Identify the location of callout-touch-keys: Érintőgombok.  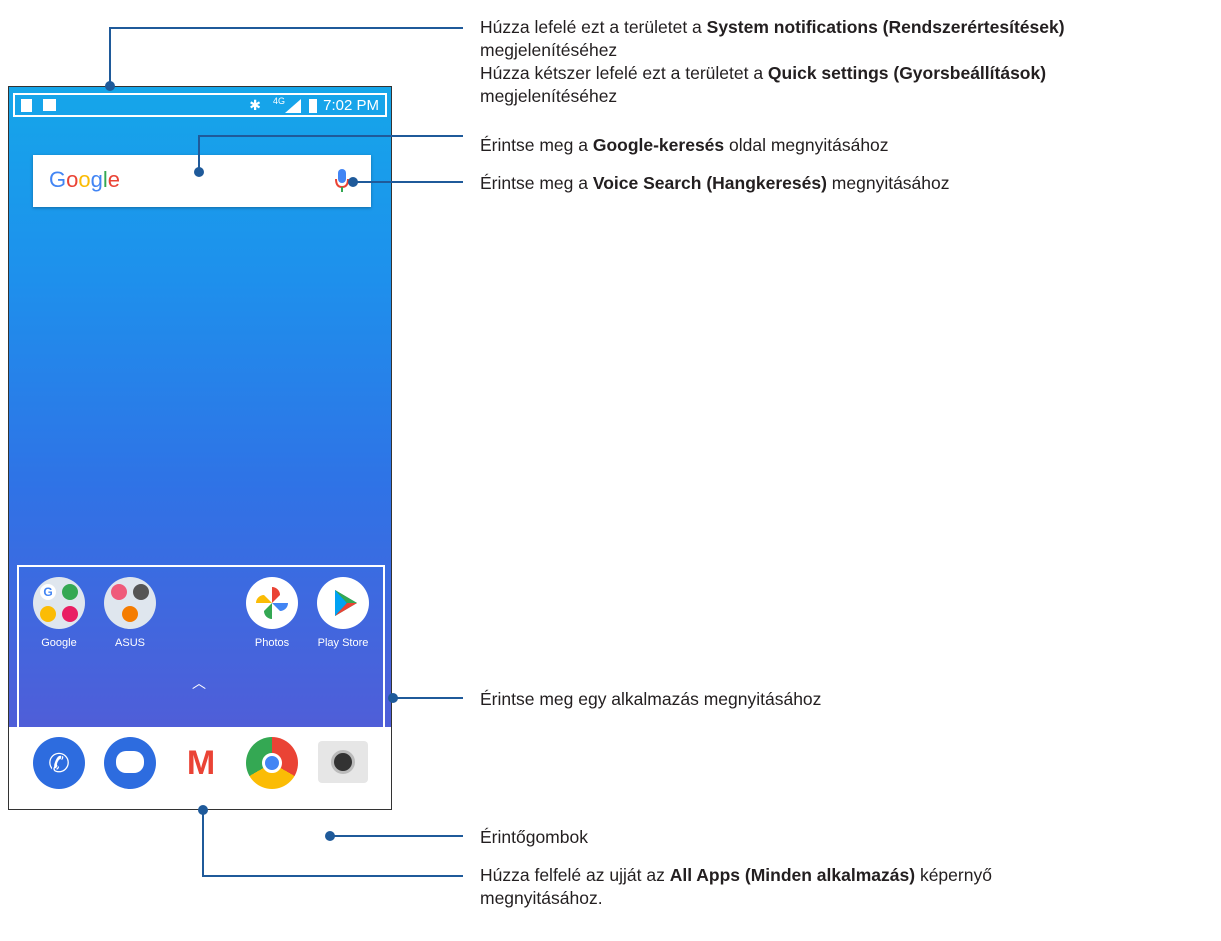
(534, 837).